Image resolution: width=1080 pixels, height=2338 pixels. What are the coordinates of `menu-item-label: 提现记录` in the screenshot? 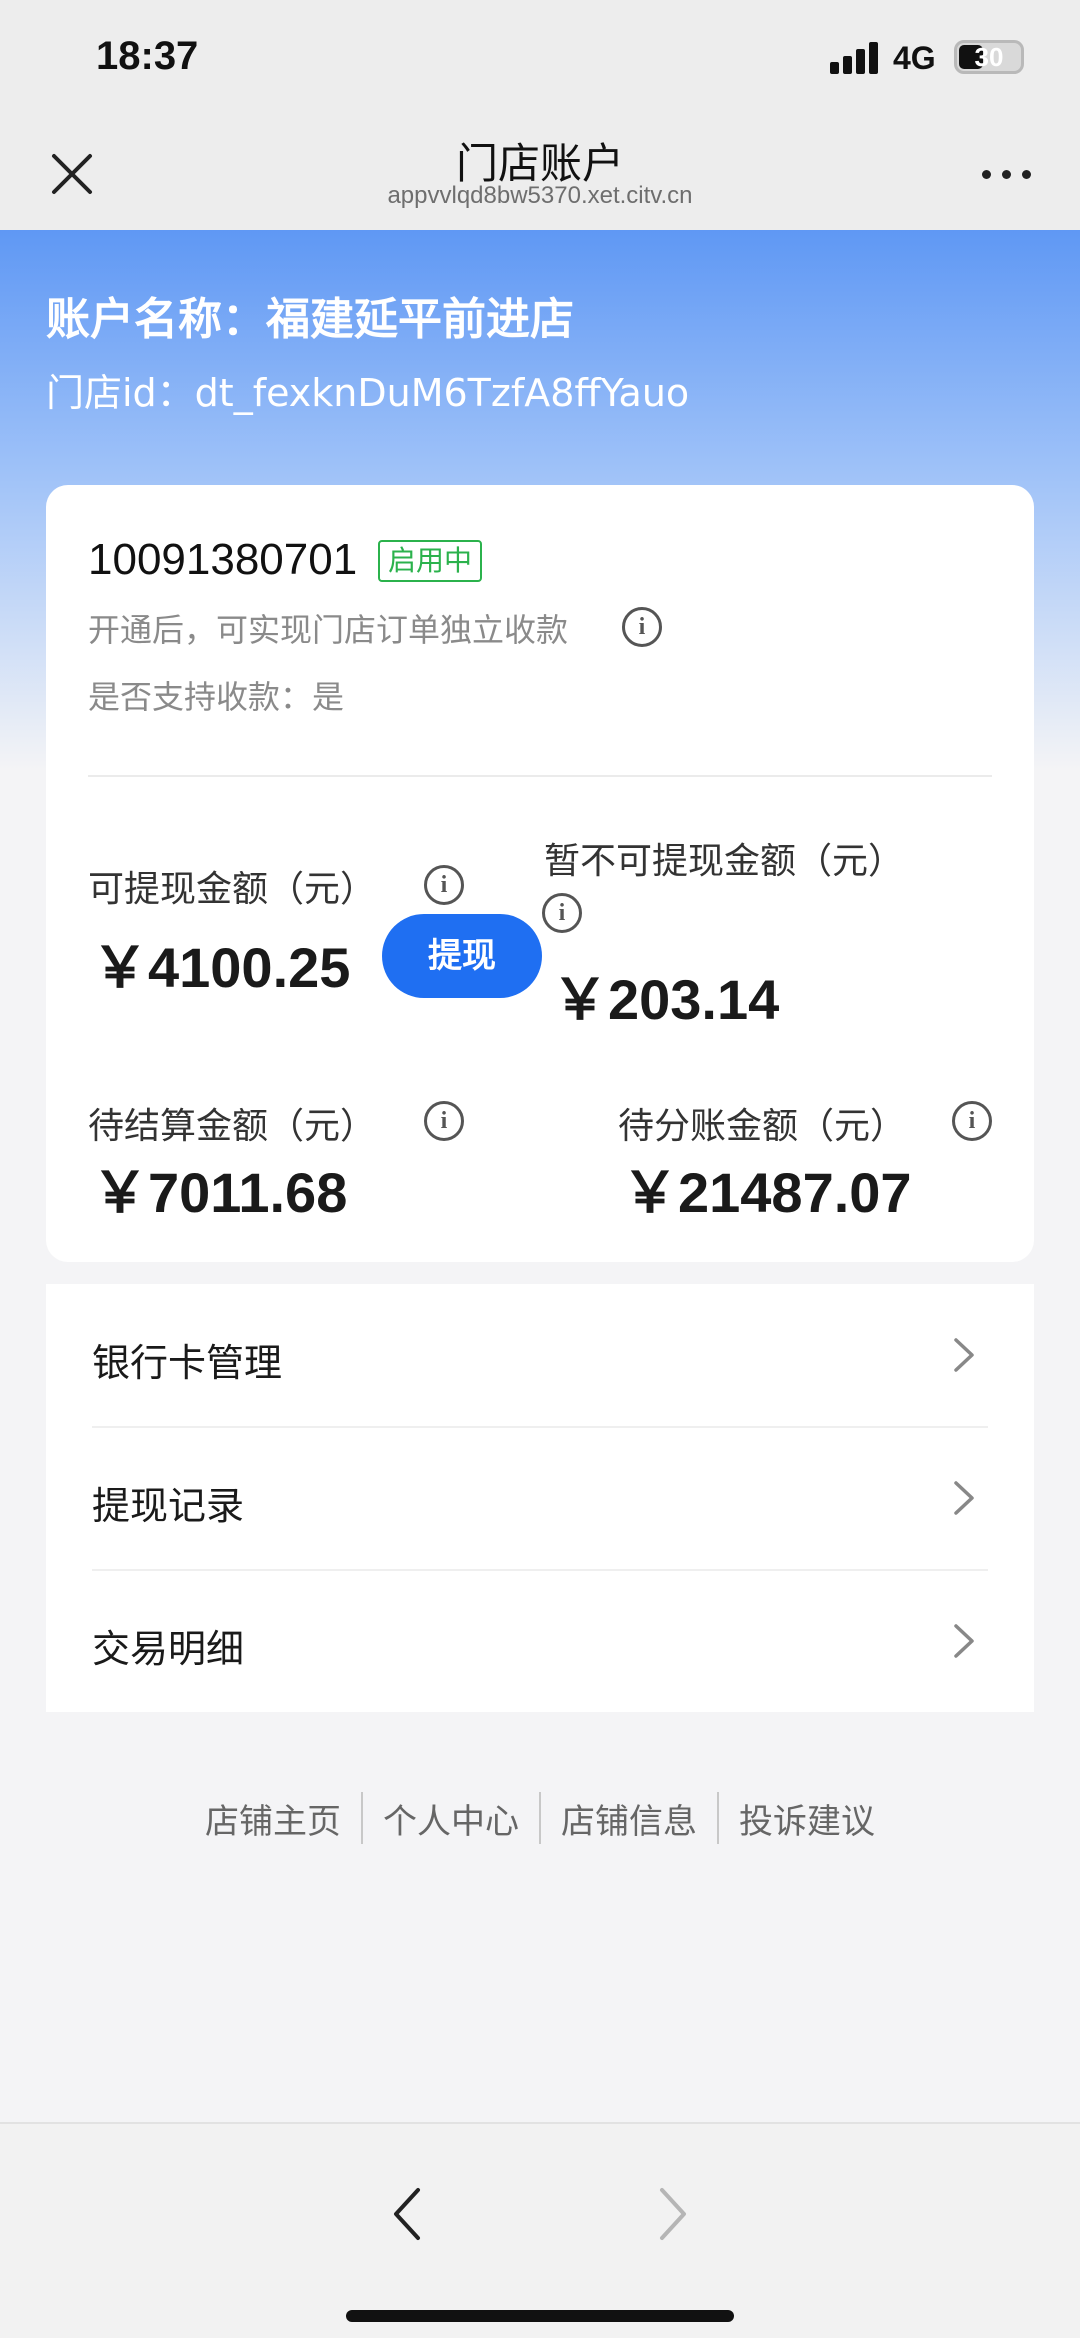 It's located at (168, 1506).